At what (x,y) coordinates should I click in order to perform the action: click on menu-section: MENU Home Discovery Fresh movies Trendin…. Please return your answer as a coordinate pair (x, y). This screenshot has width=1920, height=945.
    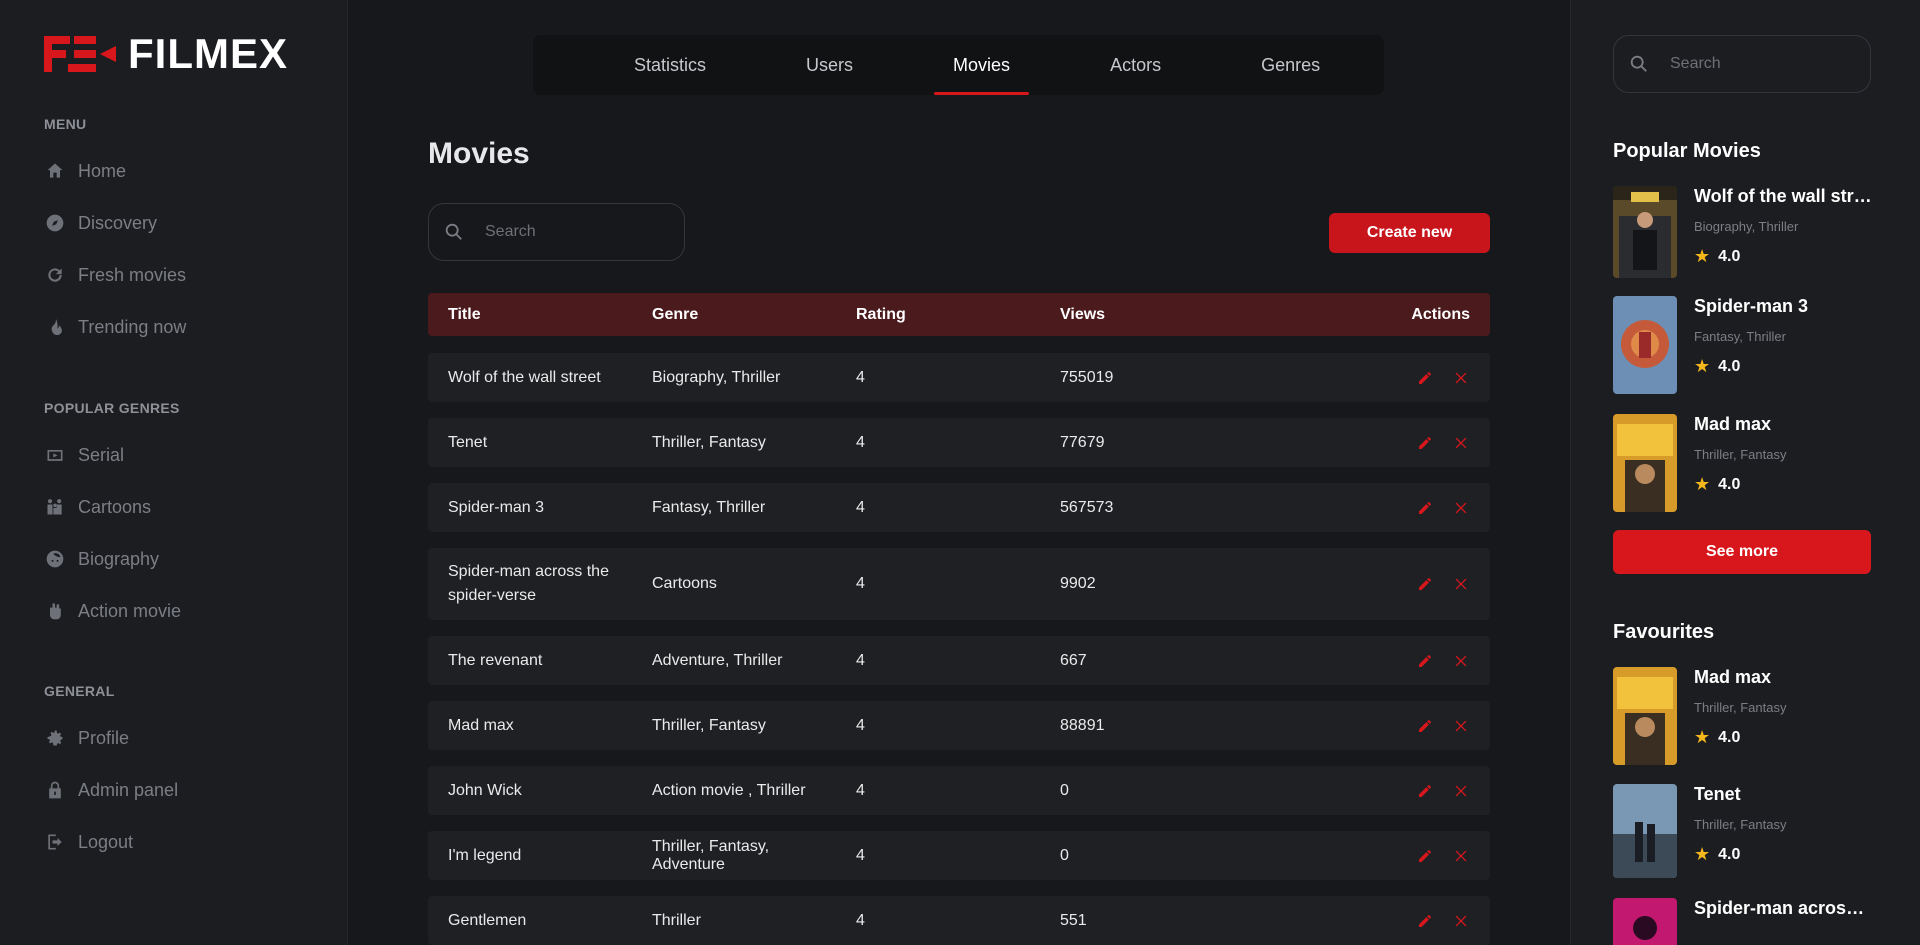
    Looking at the image, I should click on (115, 234).